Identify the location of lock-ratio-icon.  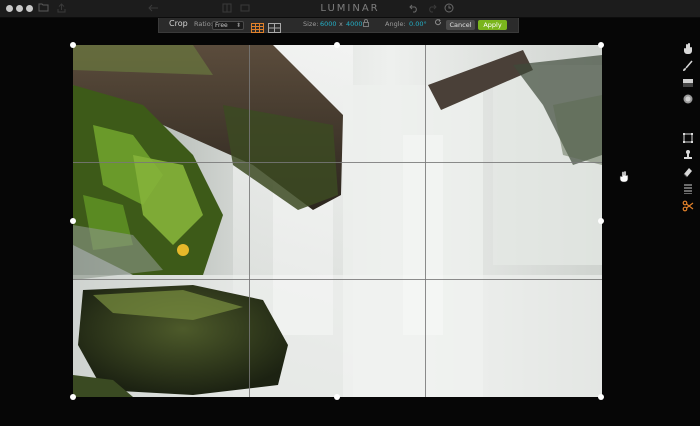
(366, 24).